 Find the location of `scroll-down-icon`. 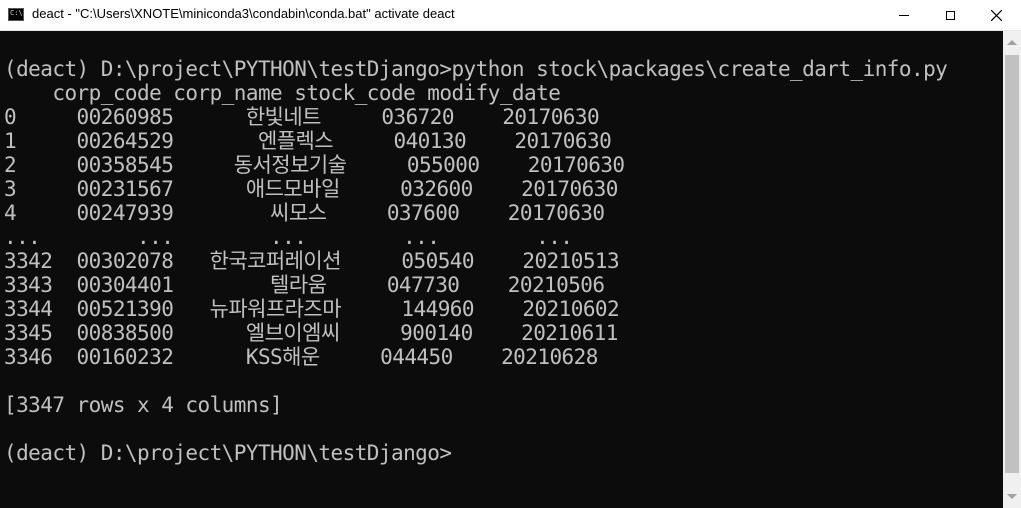

scroll-down-icon is located at coordinates (1012, 496).